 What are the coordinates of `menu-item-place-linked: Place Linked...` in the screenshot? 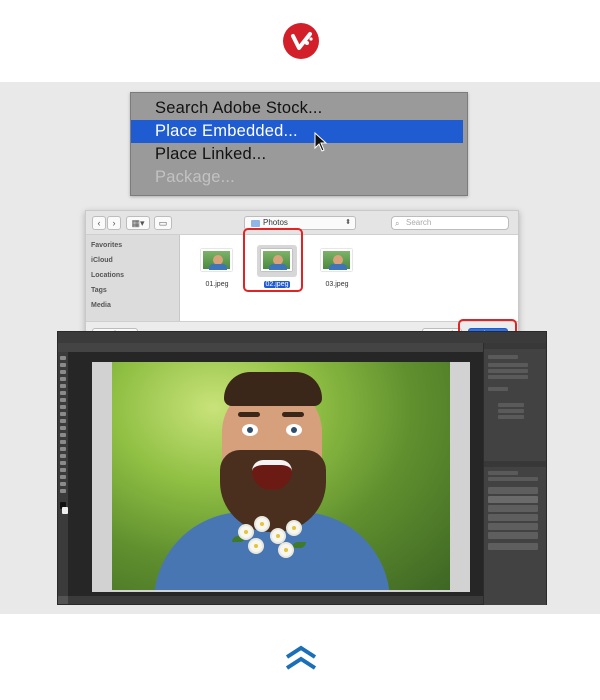 It's located at (297, 154).